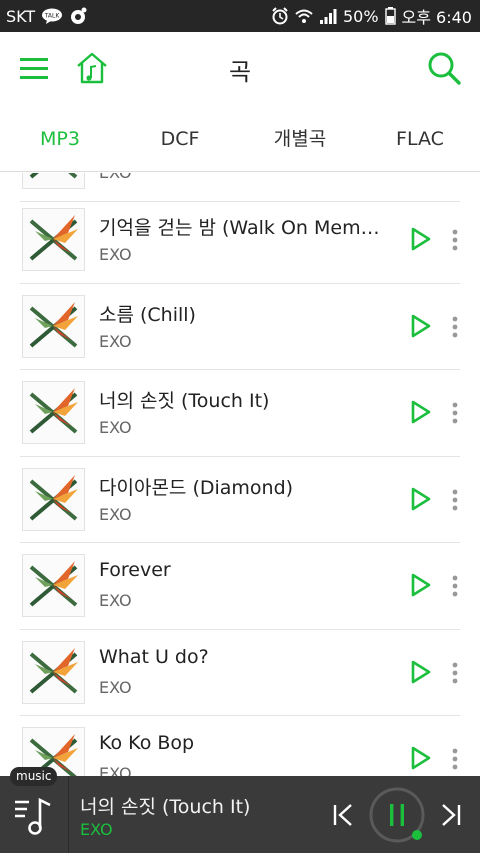  I want to click on song-title: Forever, so click(135, 570).